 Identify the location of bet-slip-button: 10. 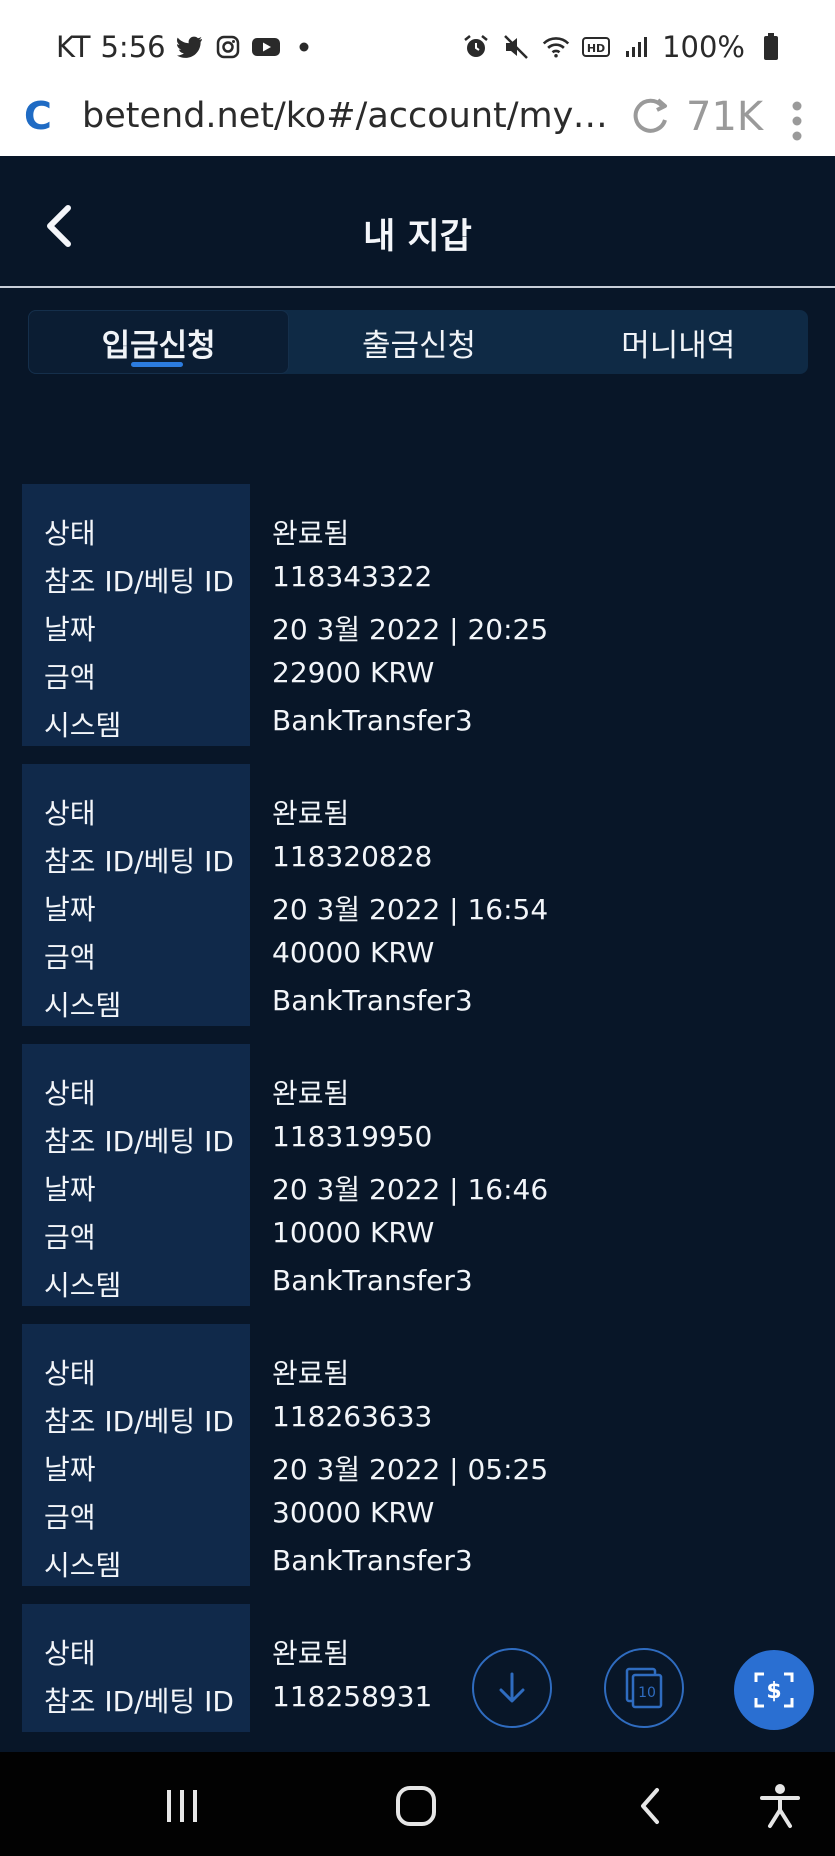
(644, 1688).